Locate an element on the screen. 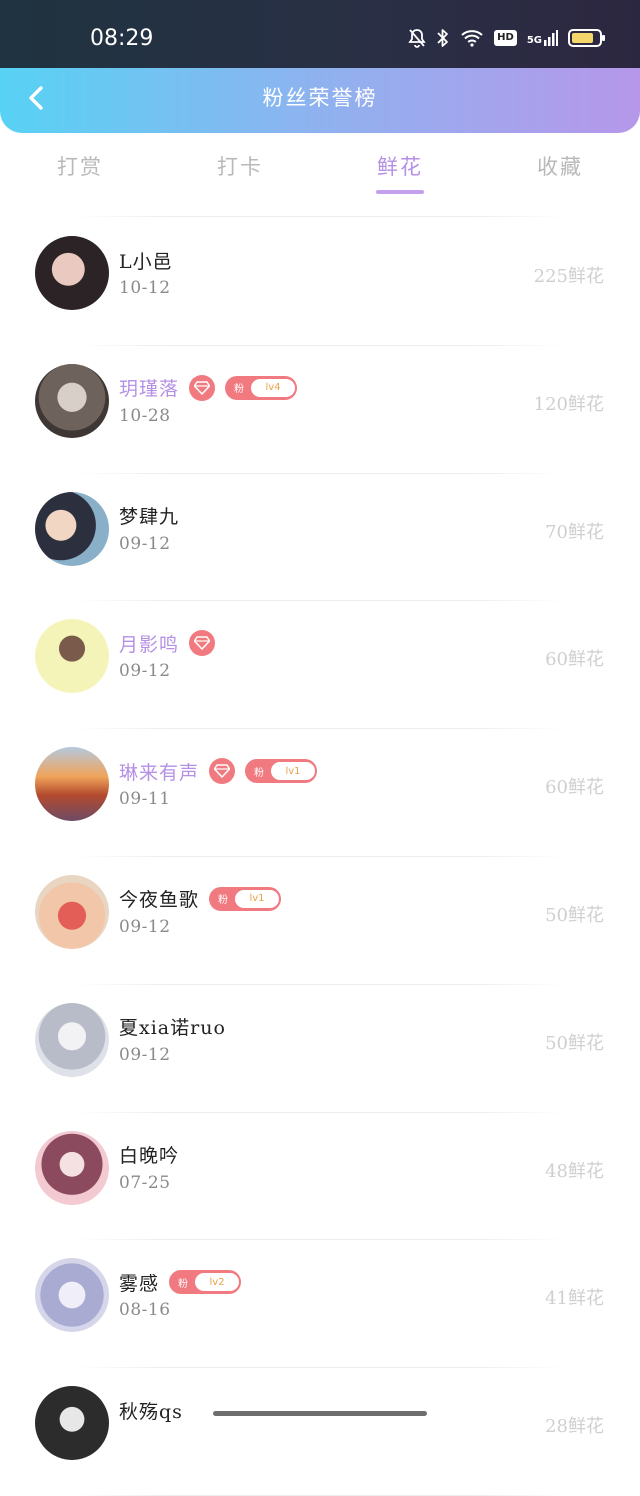 This screenshot has width=640, height=1496. tab-bar: 打赏 打卡 鲜花 收藏 is located at coordinates (320, 175).